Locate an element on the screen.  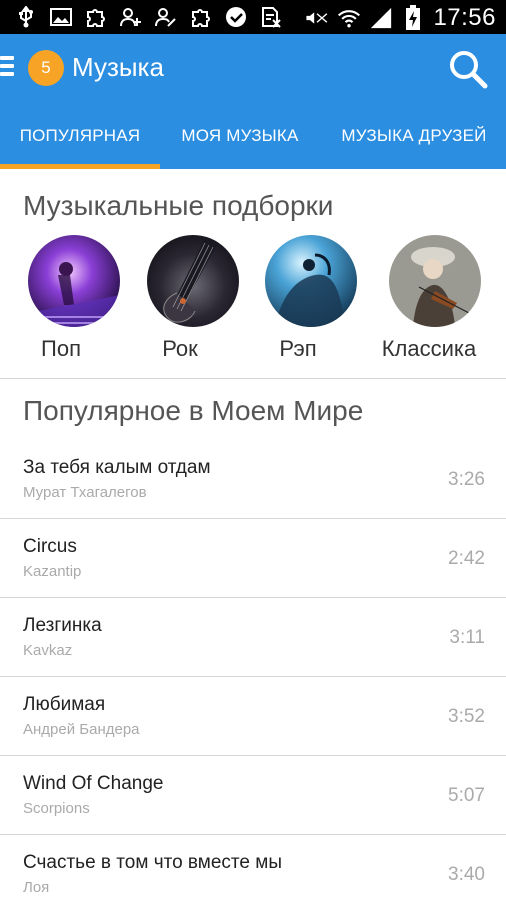
mute-icon is located at coordinates (317, 18).